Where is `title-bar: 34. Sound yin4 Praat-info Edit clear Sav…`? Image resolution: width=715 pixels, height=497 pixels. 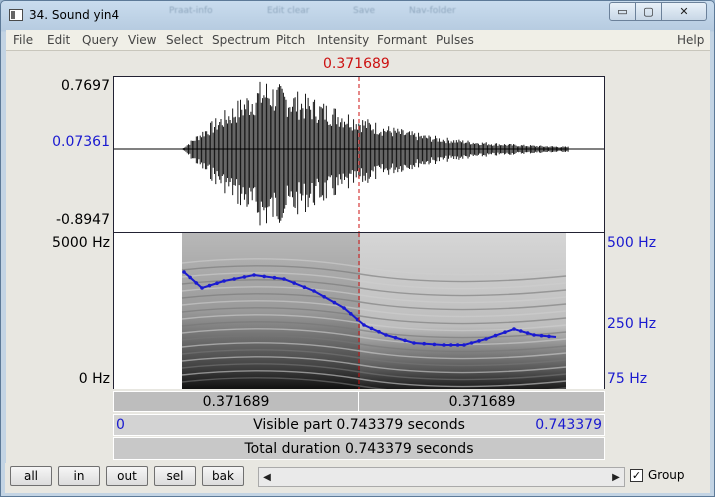 title-bar: 34. Sound yin4 Praat-info Edit clear Sav… is located at coordinates (357, 15).